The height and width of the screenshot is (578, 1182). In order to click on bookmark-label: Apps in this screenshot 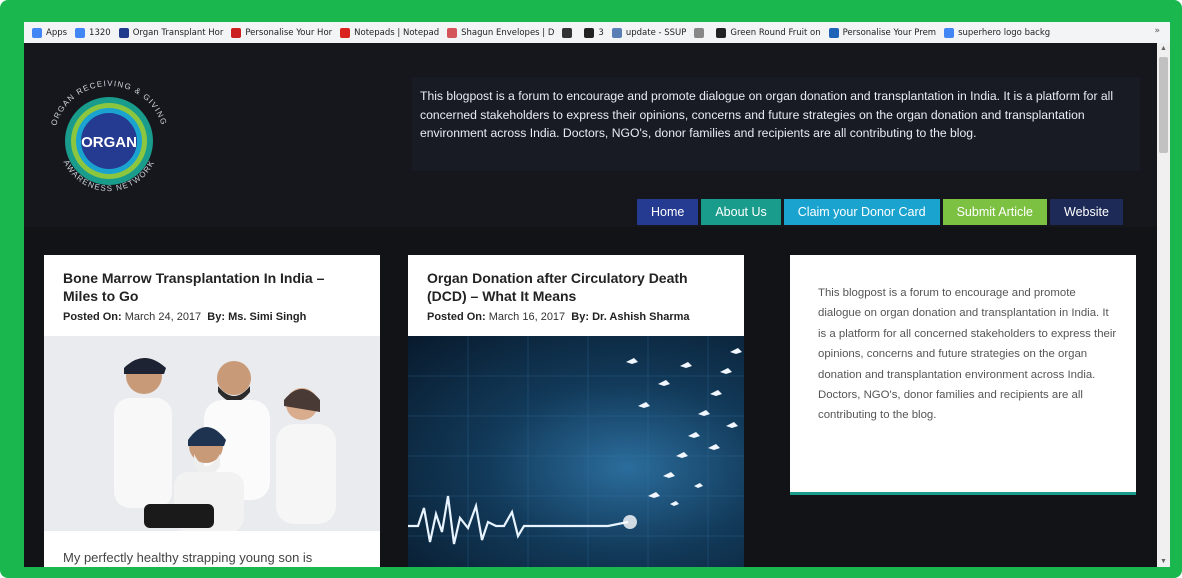, I will do `click(57, 32)`.